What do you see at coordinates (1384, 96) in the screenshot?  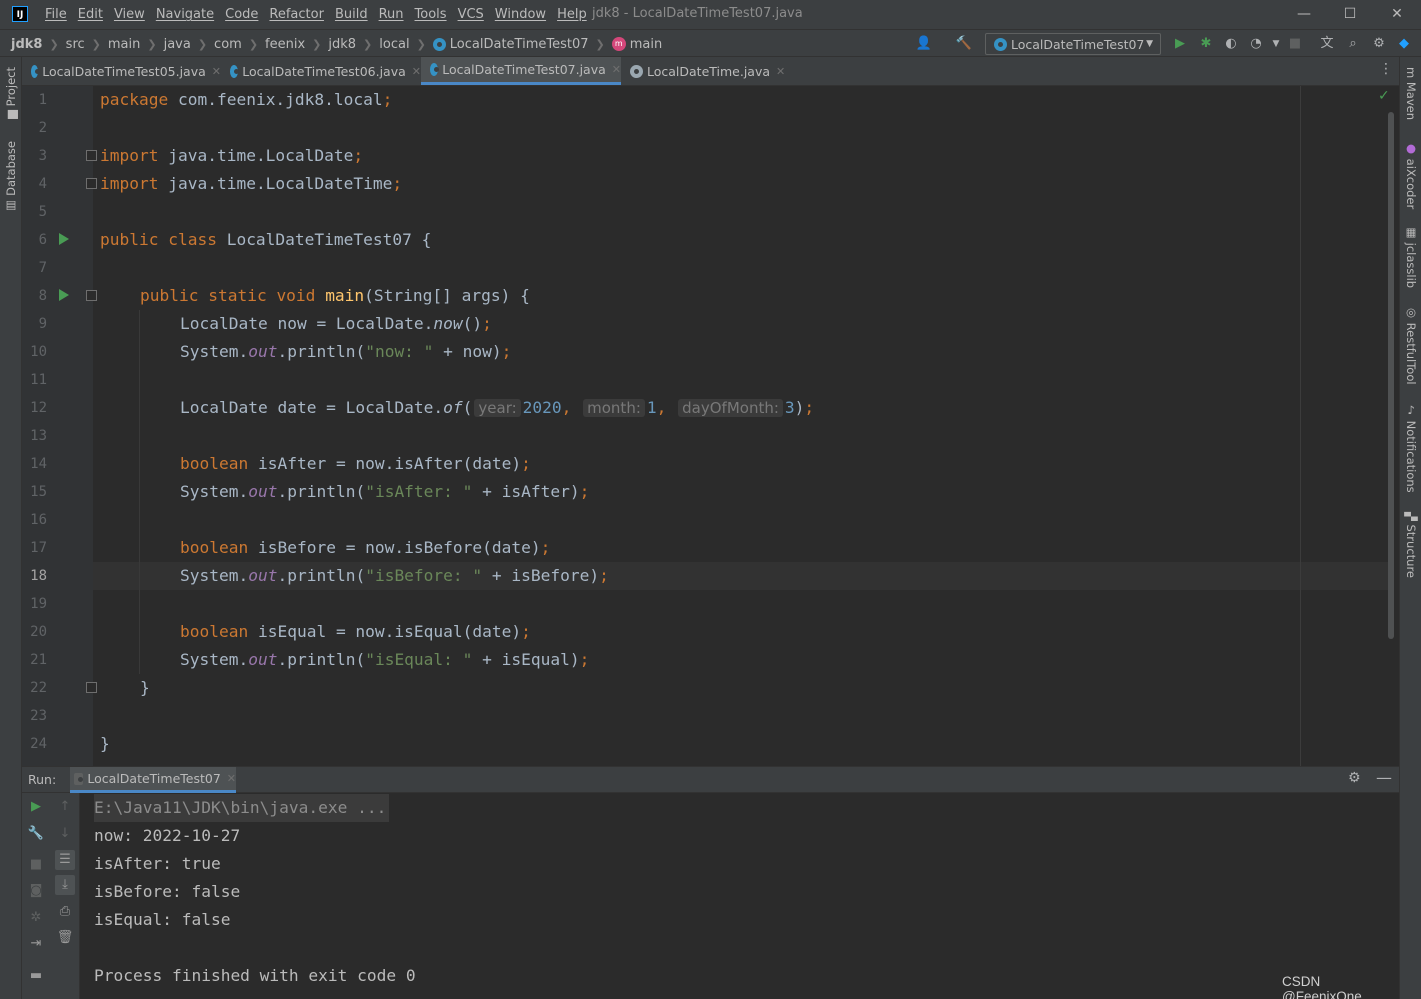 I see `no-problems-check-icon: ✓` at bounding box center [1384, 96].